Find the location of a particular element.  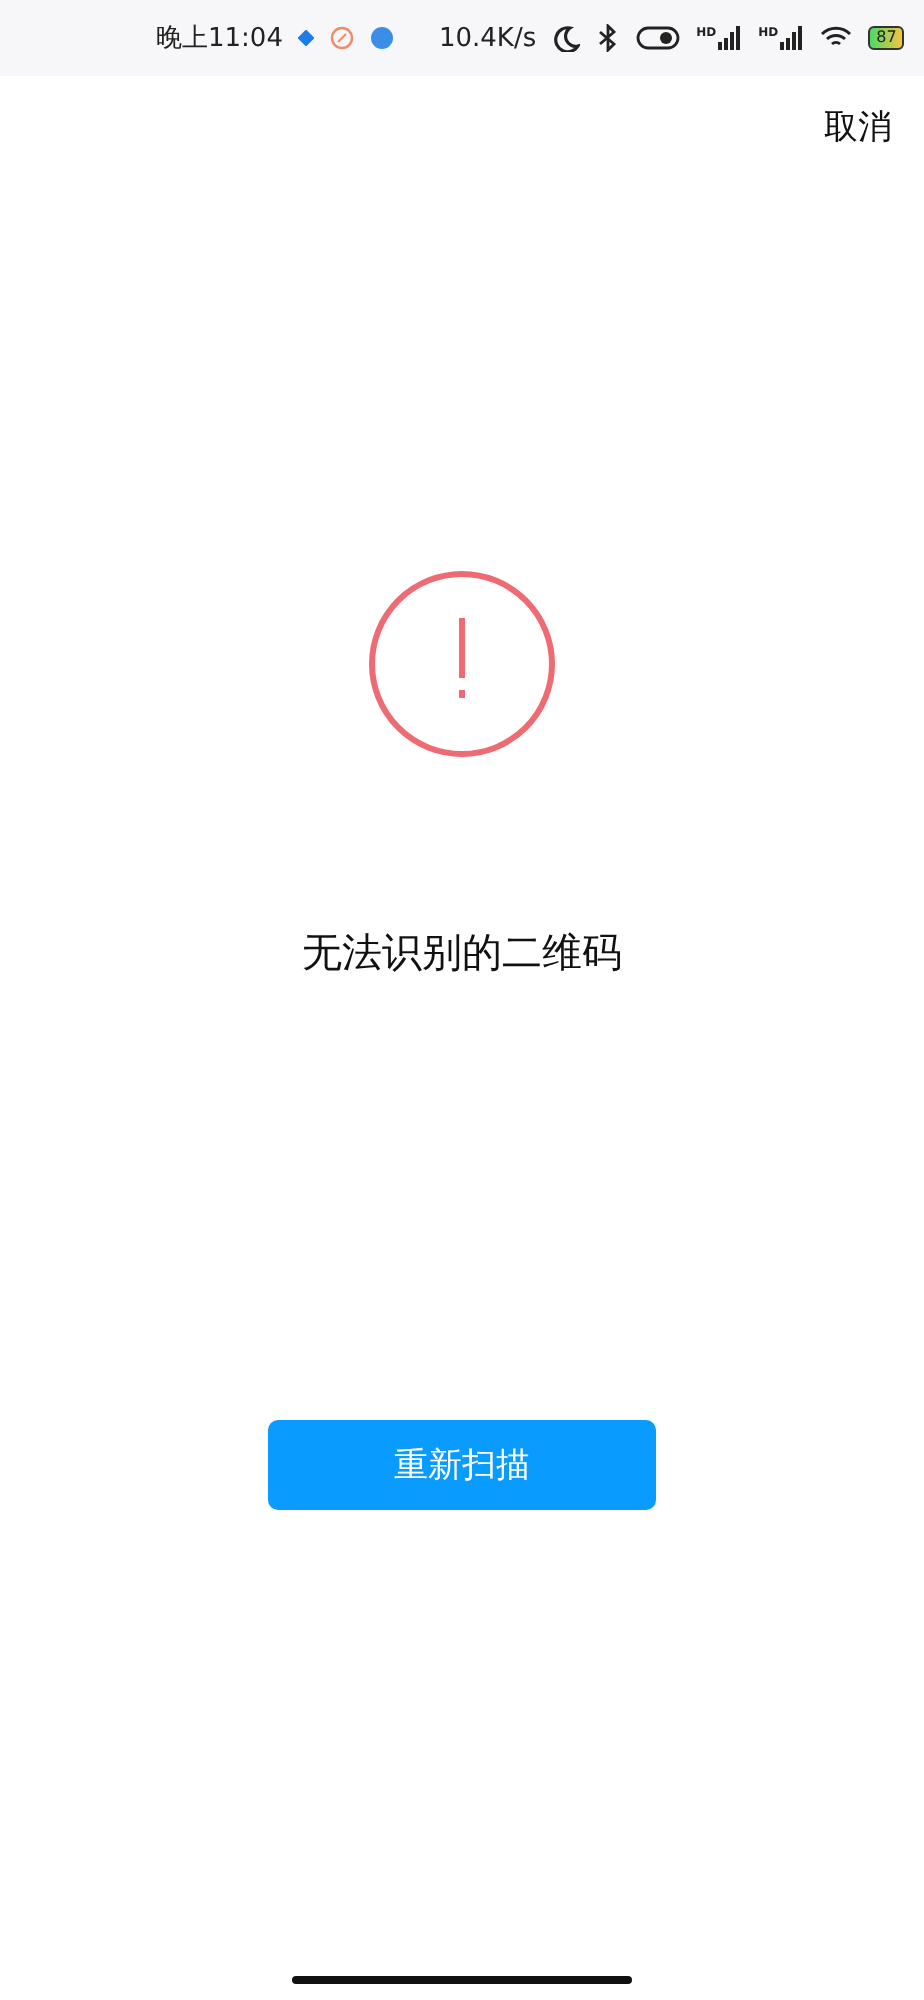

network-speed: 10.4K/s is located at coordinates (487, 38).